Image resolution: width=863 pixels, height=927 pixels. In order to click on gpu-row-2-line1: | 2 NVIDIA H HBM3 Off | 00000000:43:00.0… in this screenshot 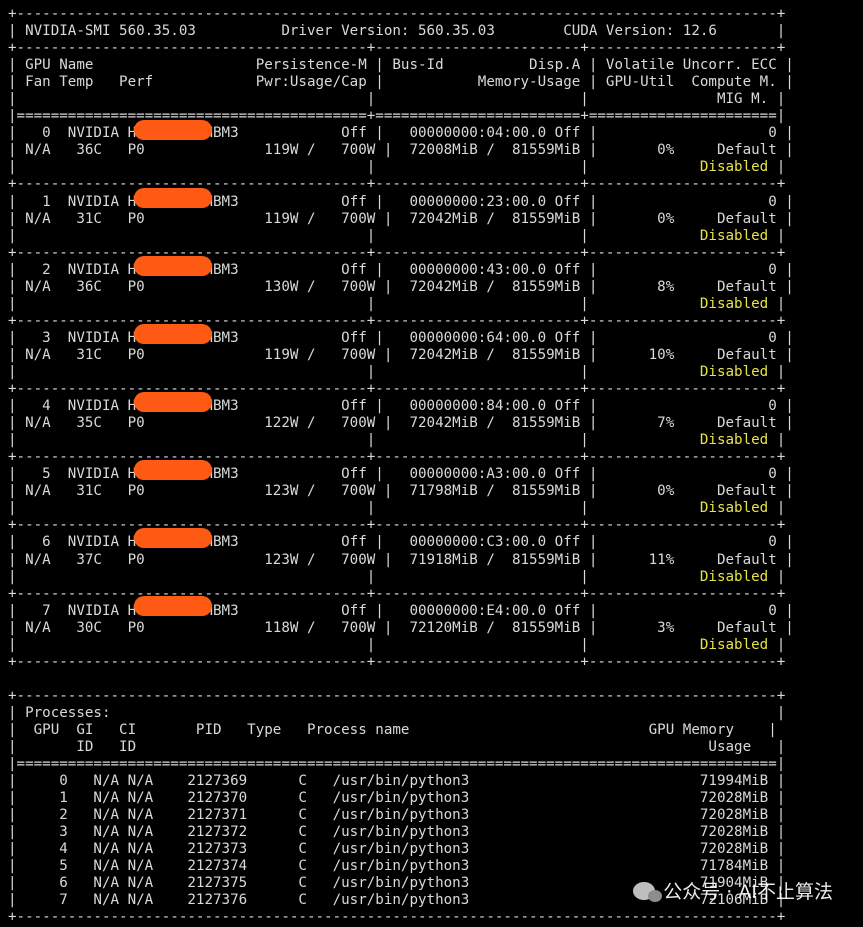, I will do `click(401, 269)`.